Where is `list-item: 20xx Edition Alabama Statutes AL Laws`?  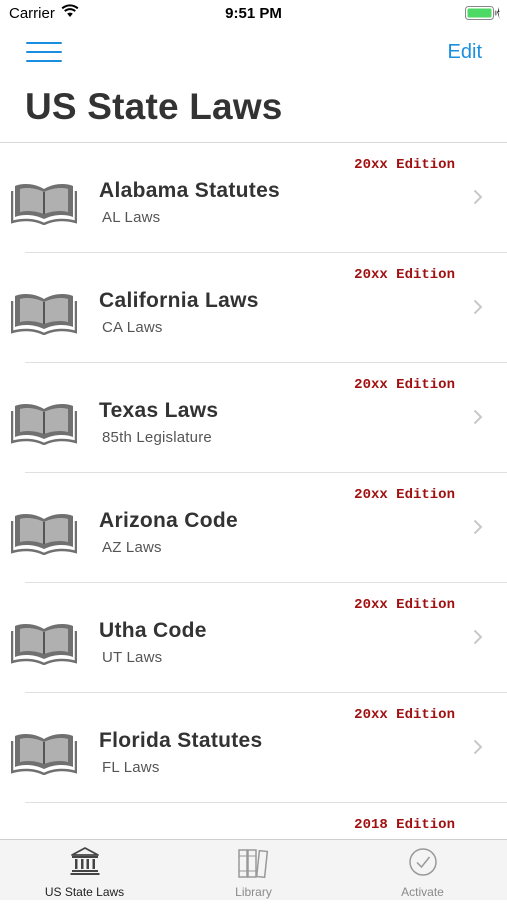 list-item: 20xx Edition Alabama Statutes AL Laws is located at coordinates (253, 198).